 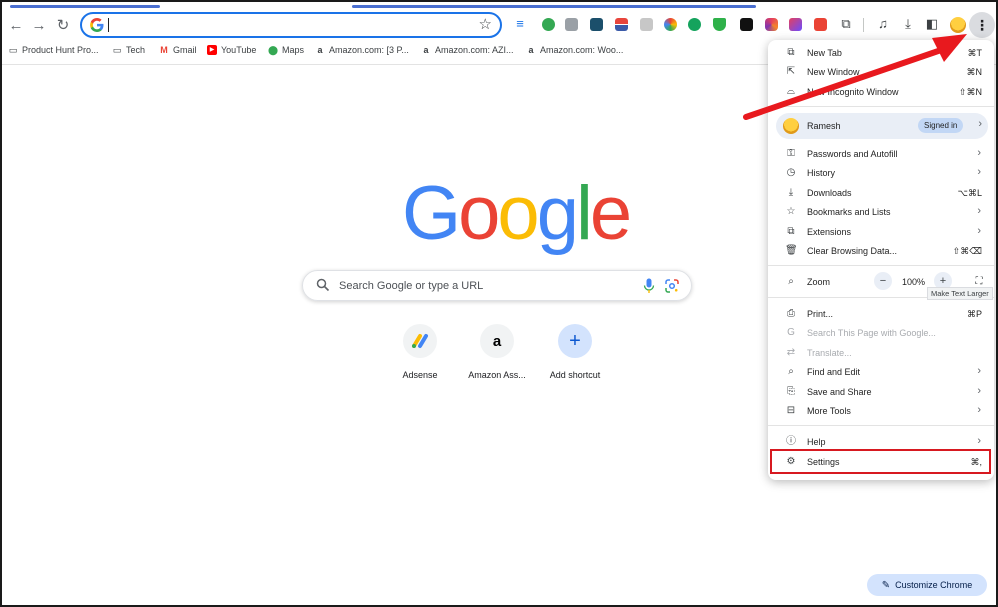 I want to click on printer-icon: ⎙, so click(x=791, y=313).